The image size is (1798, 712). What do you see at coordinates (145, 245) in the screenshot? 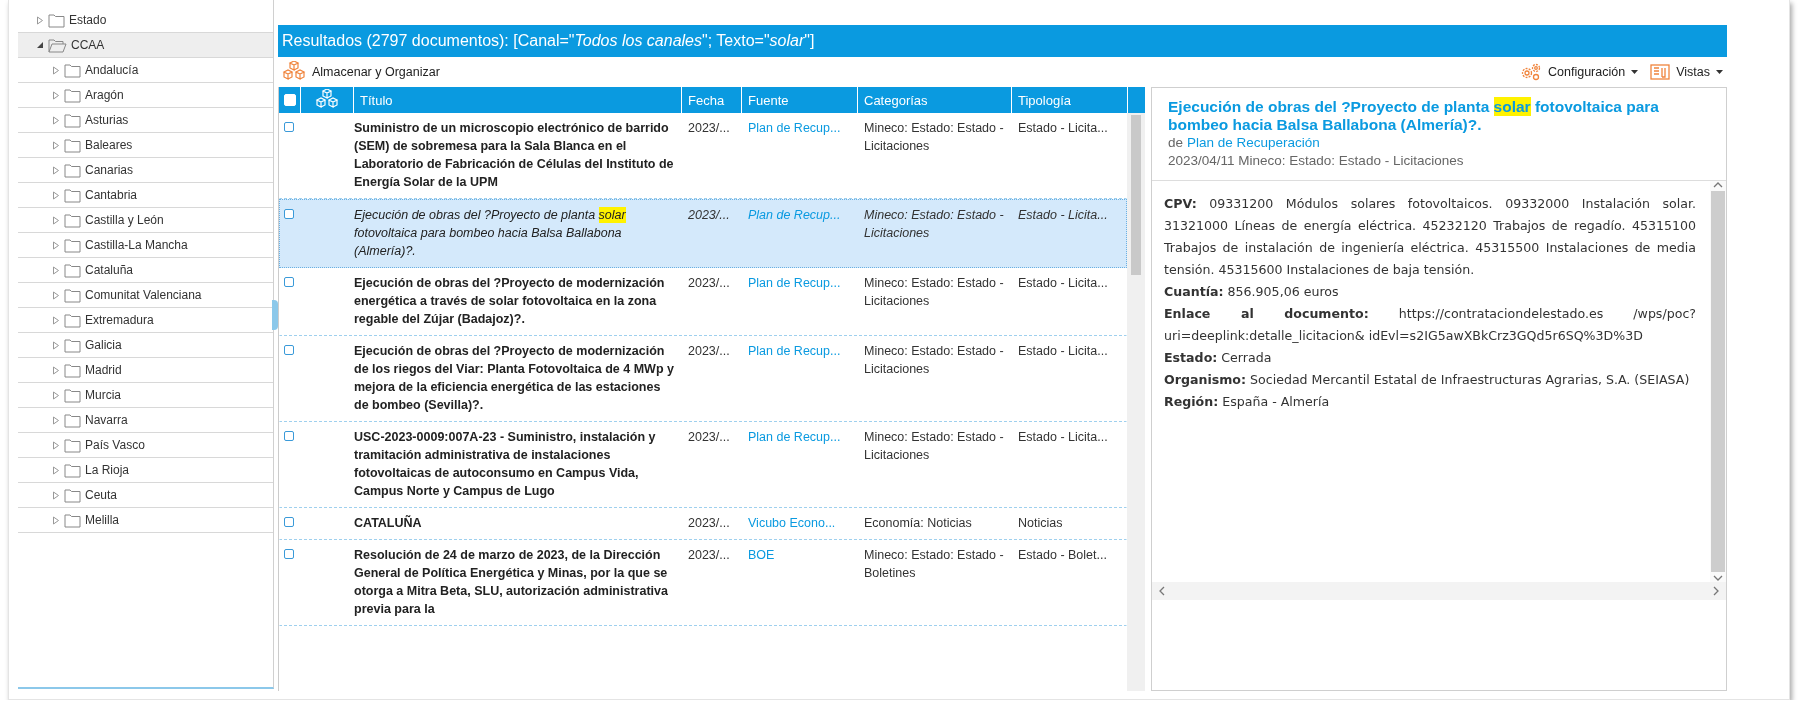
I see `tree-item: Castilla-La Mancha` at bounding box center [145, 245].